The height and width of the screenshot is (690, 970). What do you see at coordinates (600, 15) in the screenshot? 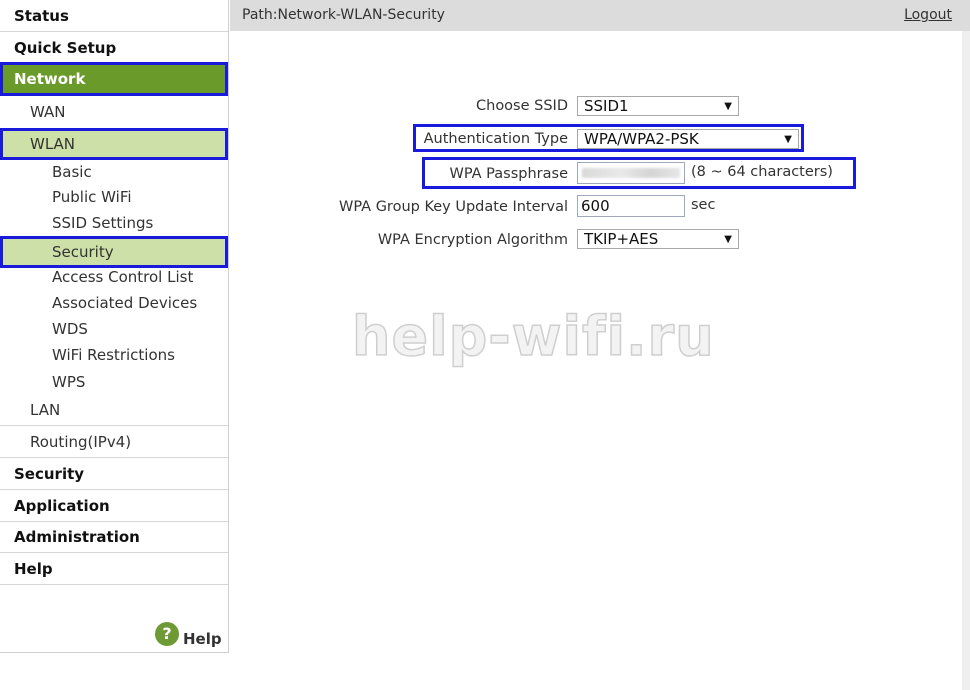
I see `header-bar: Path:Network-WLAN-Security Logout` at bounding box center [600, 15].